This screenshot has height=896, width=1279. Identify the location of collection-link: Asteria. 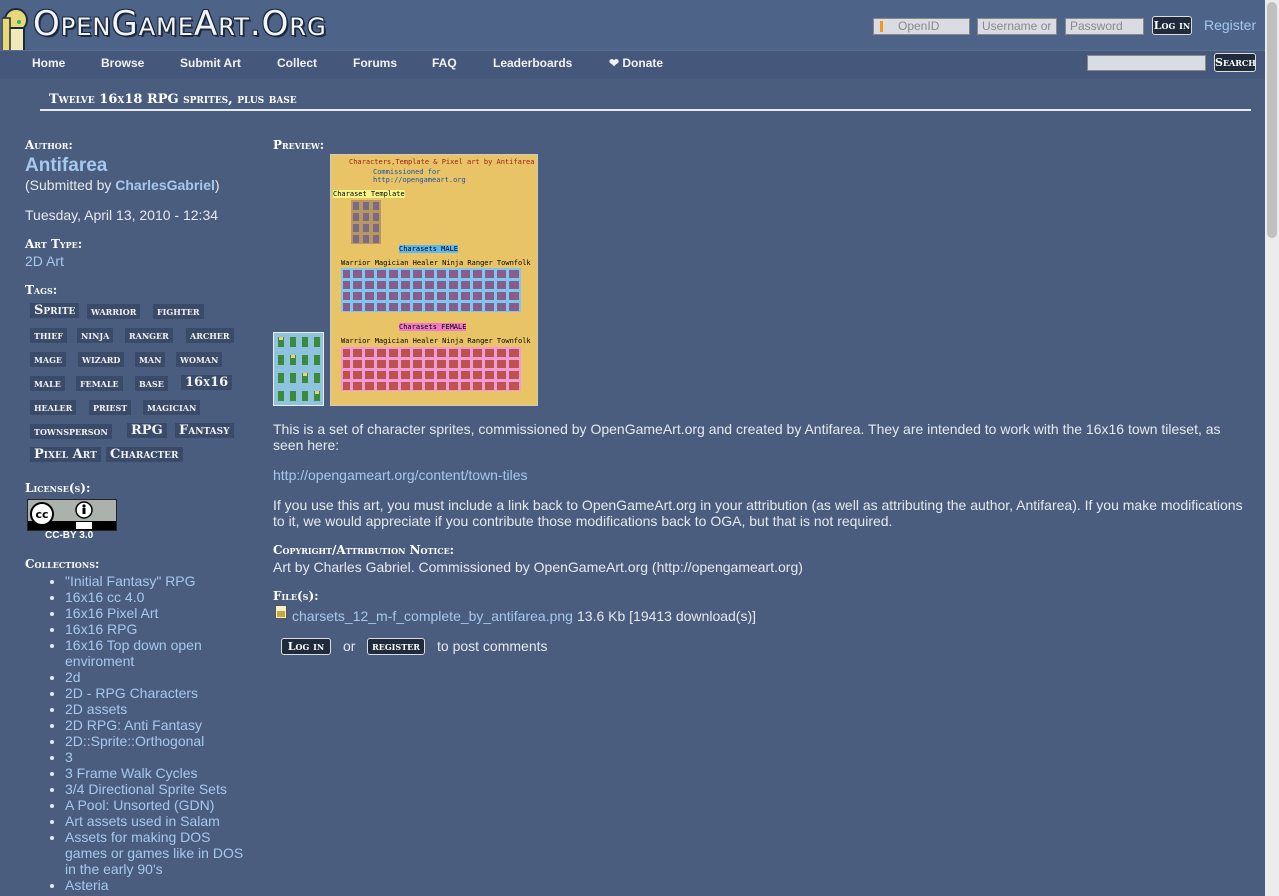
(87, 885).